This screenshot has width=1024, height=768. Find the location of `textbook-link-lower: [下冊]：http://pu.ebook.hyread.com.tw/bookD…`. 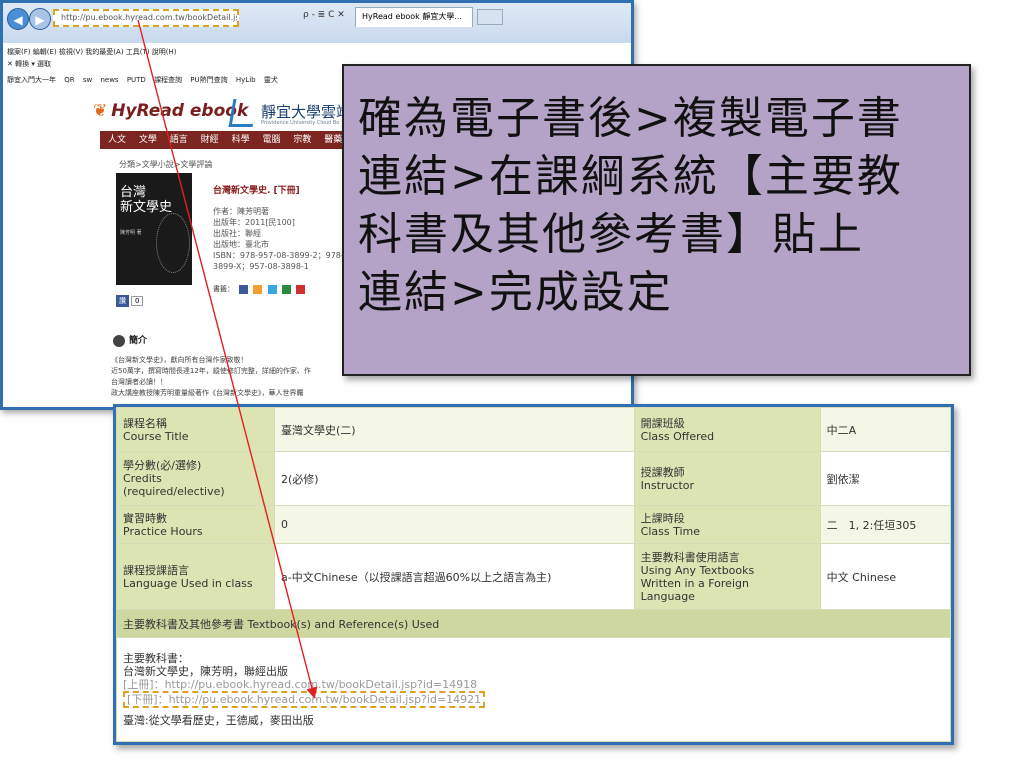

textbook-link-lower: [下冊]：http://pu.ebook.hyread.com.tw/bookD… is located at coordinates (304, 699).